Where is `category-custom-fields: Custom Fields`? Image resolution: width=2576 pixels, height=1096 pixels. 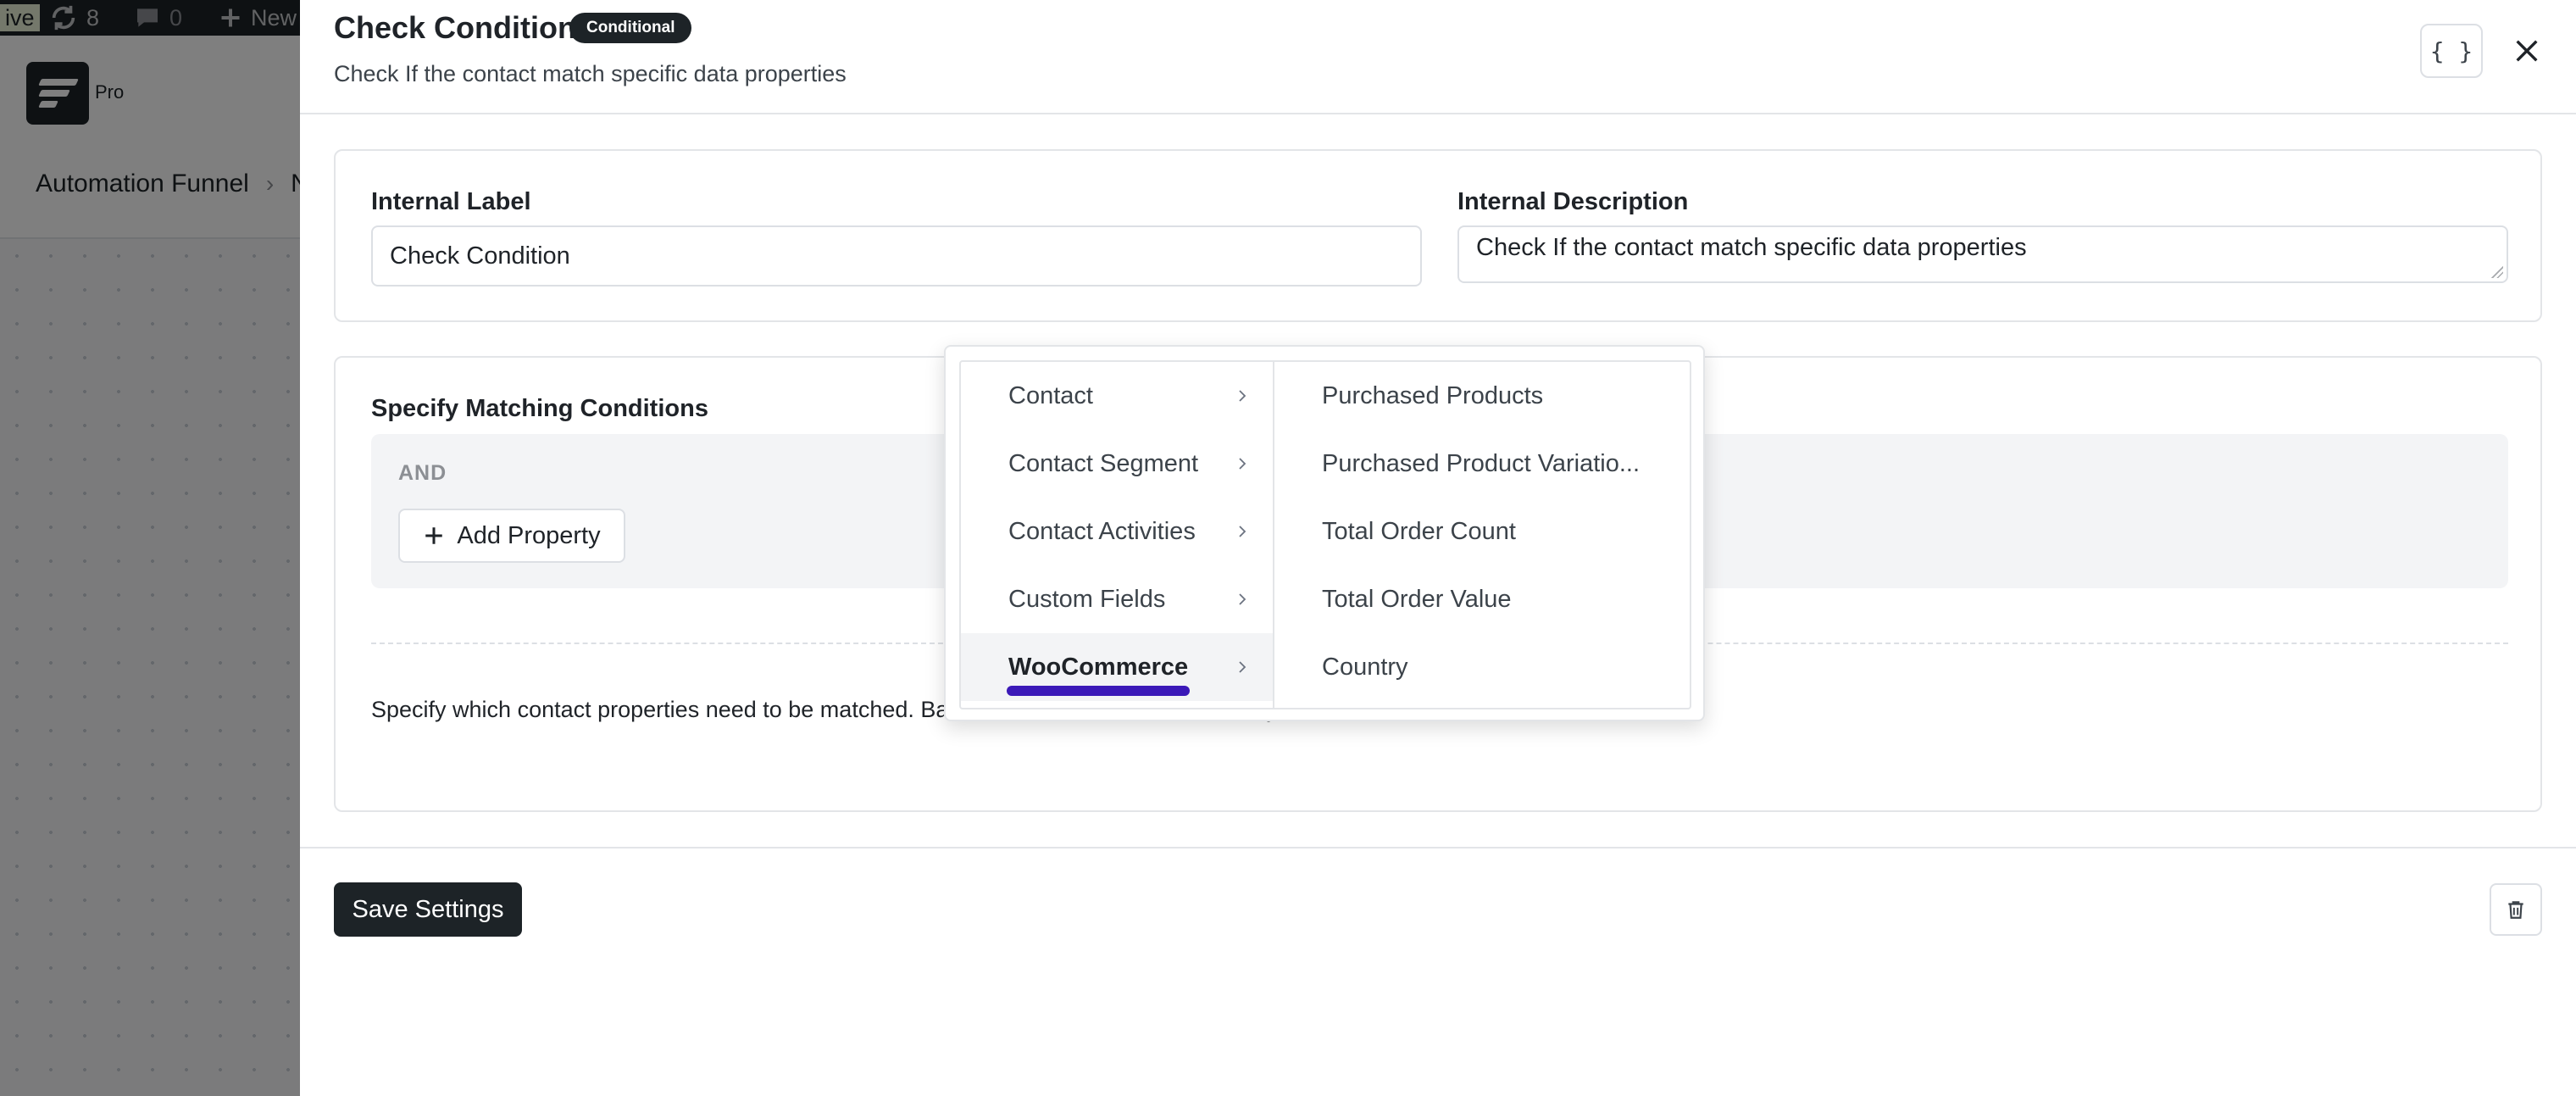 category-custom-fields: Custom Fields is located at coordinates (1117, 599).